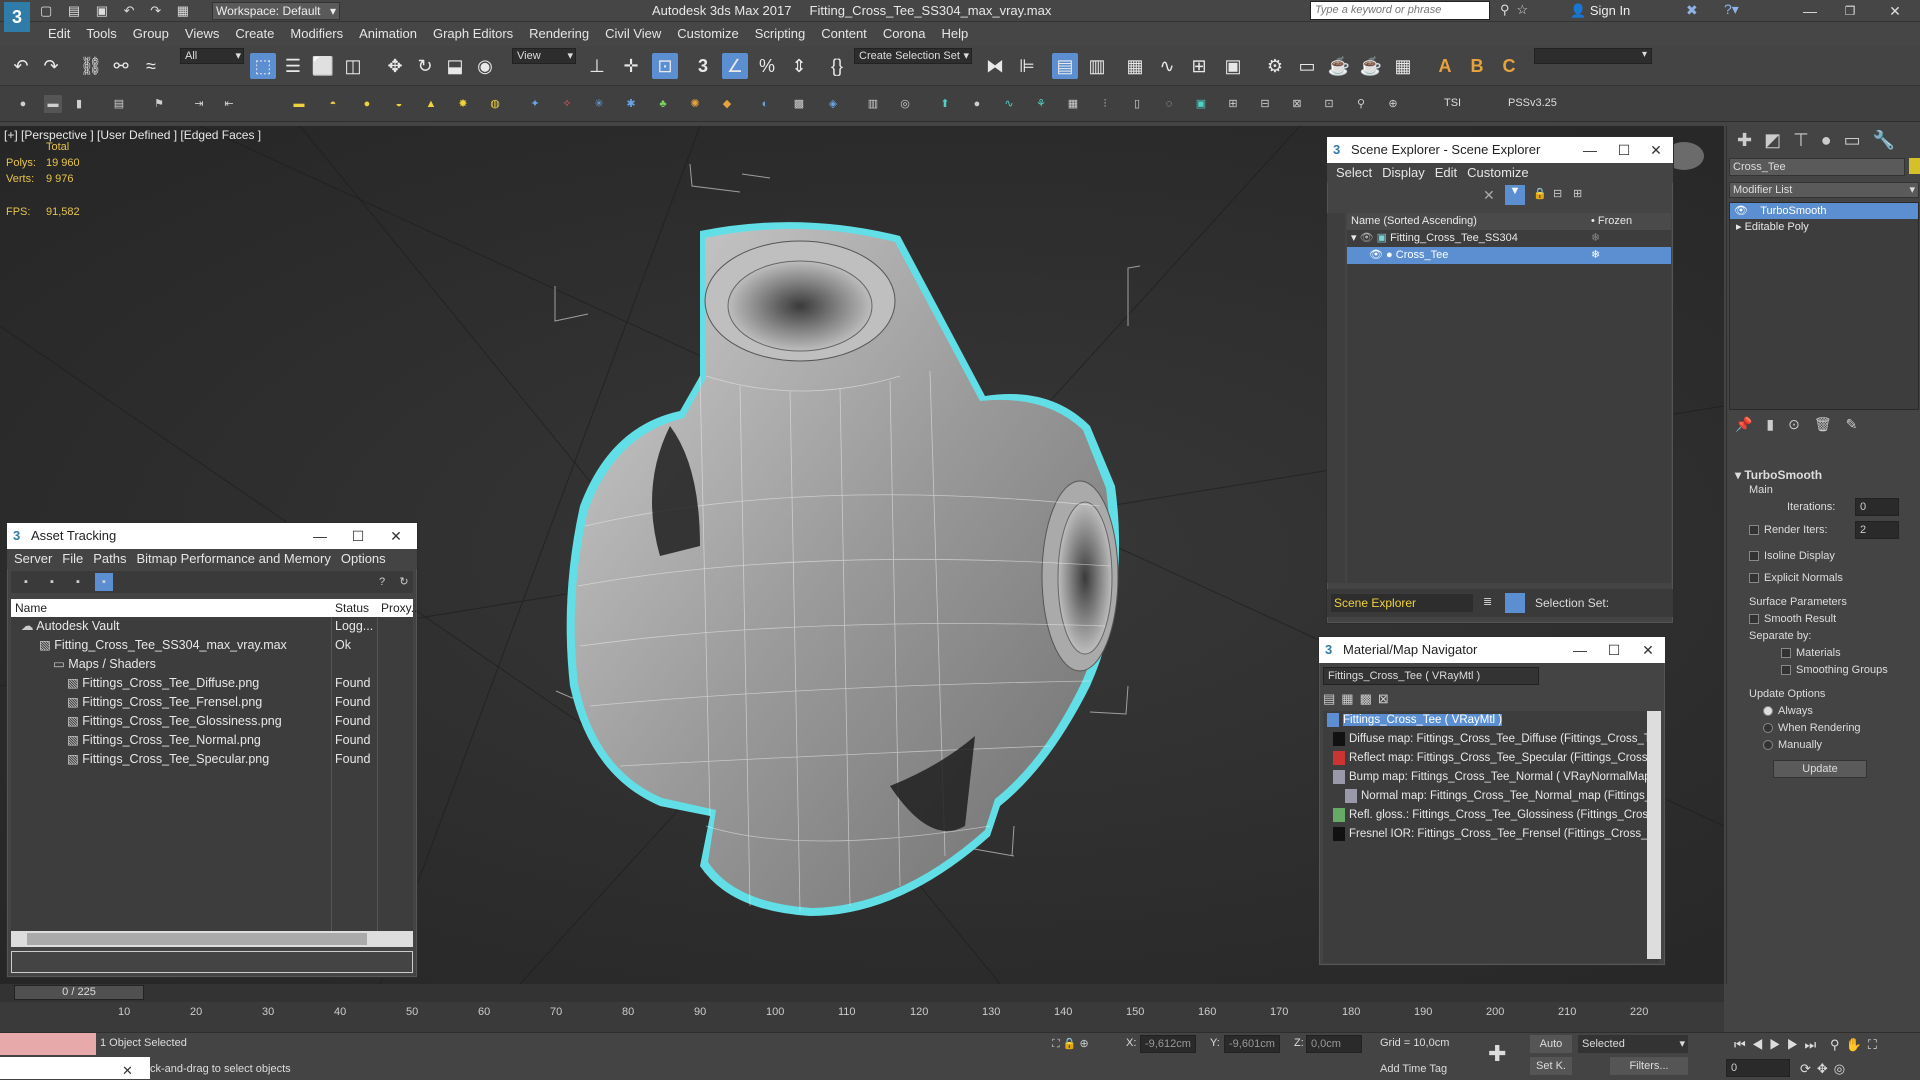 This screenshot has height=1080, width=1920. I want to click on move-icon: ✥, so click(395, 66).